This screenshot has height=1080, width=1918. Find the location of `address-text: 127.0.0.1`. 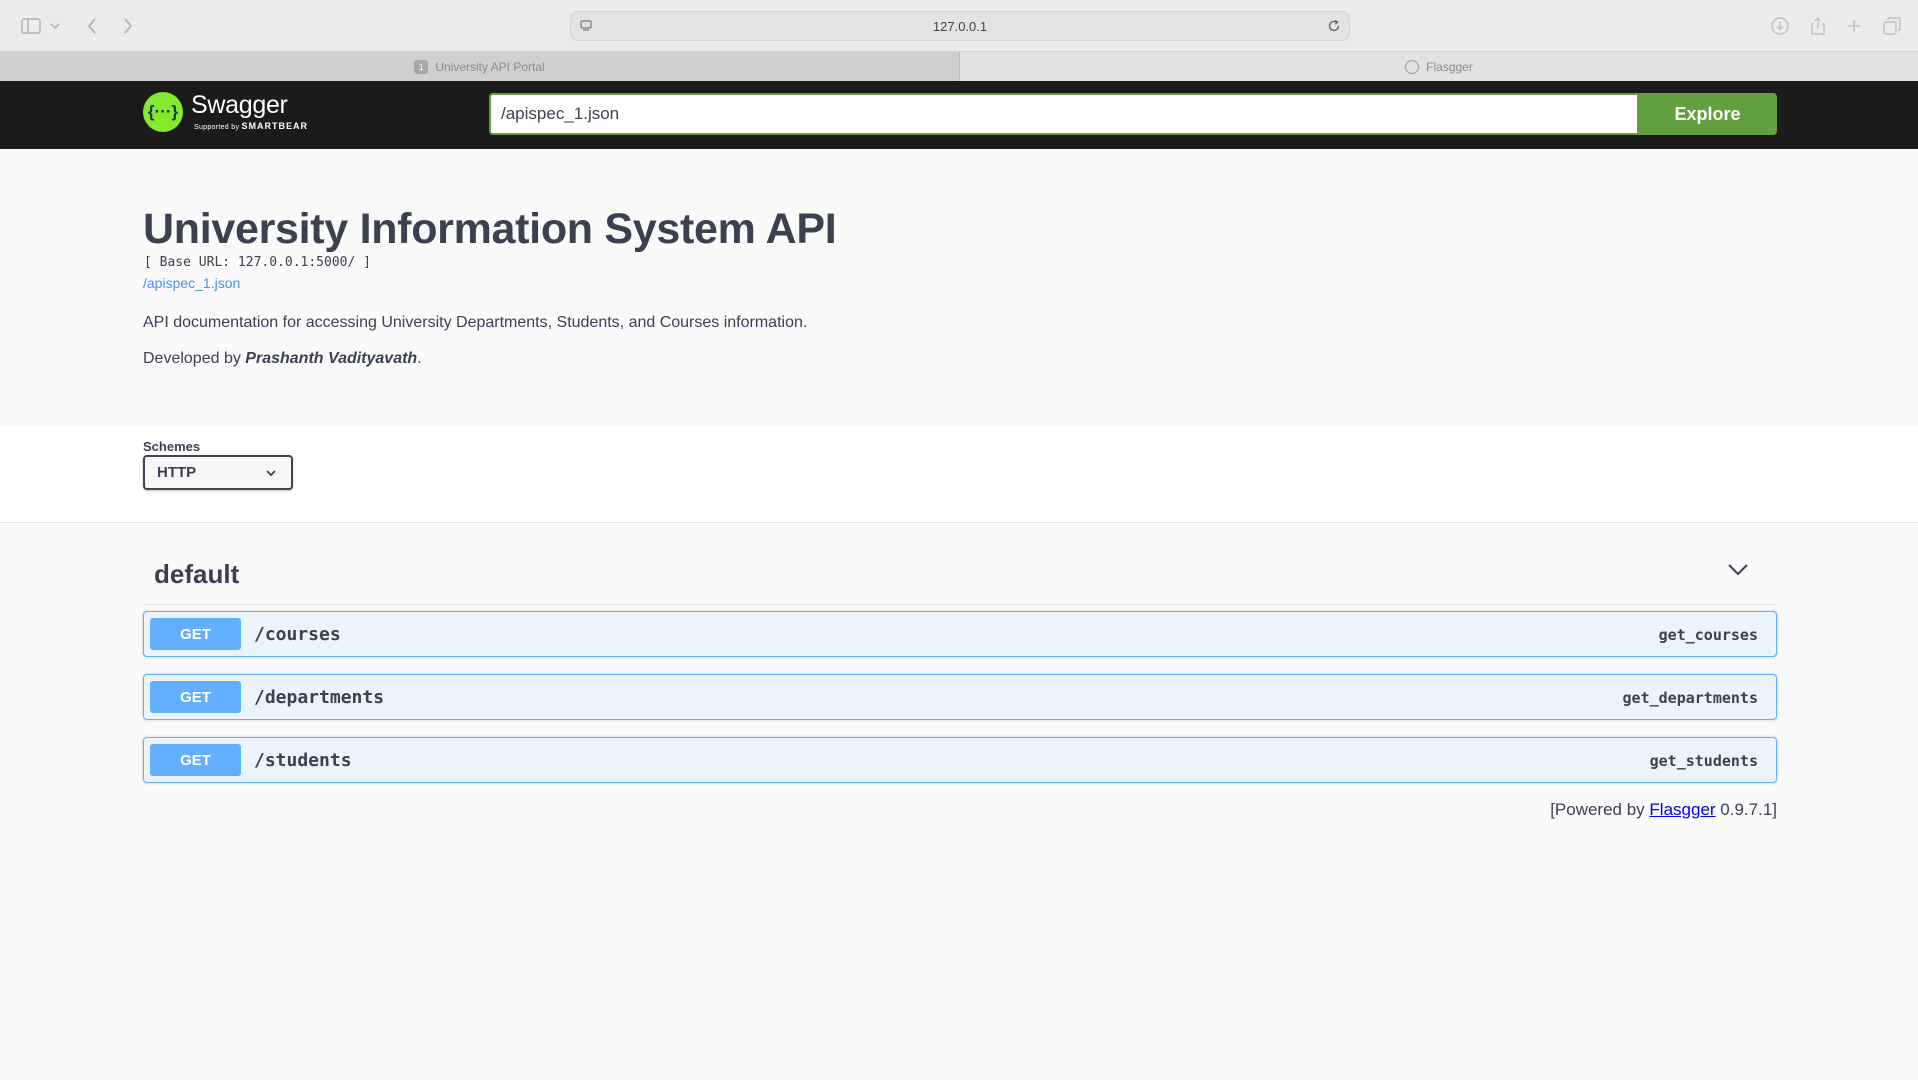

address-text: 127.0.0.1 is located at coordinates (960, 26).